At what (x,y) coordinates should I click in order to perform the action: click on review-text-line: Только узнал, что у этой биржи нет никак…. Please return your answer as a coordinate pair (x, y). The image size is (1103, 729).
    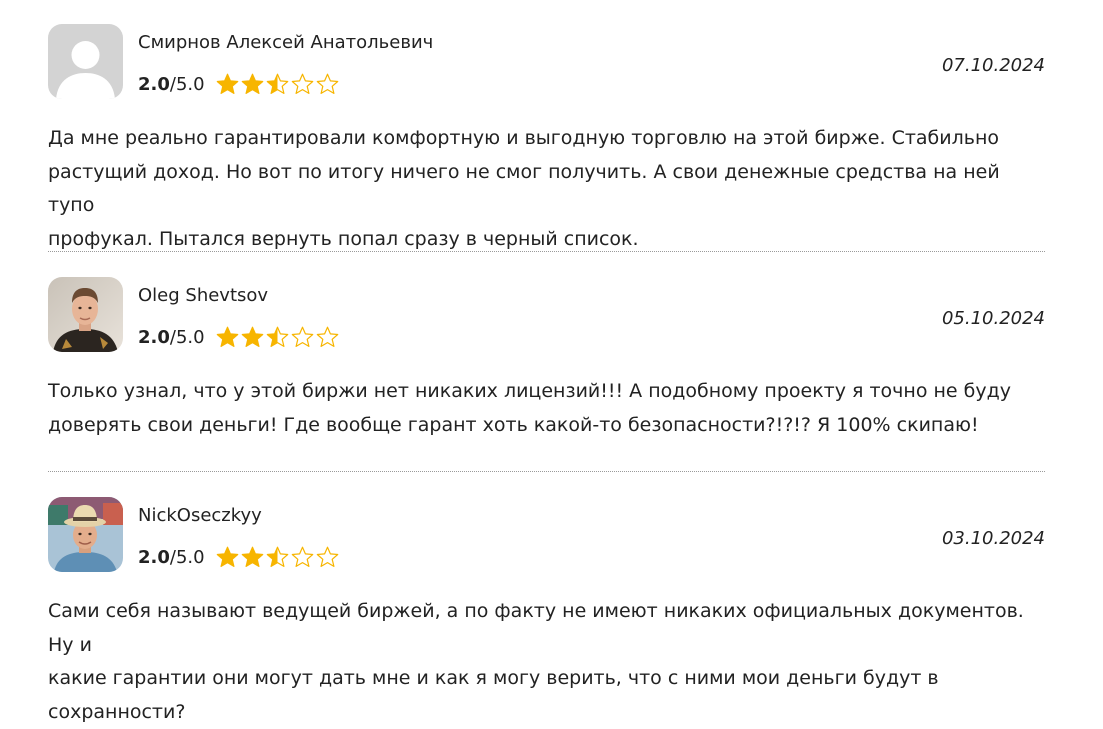
    Looking at the image, I should click on (529, 391).